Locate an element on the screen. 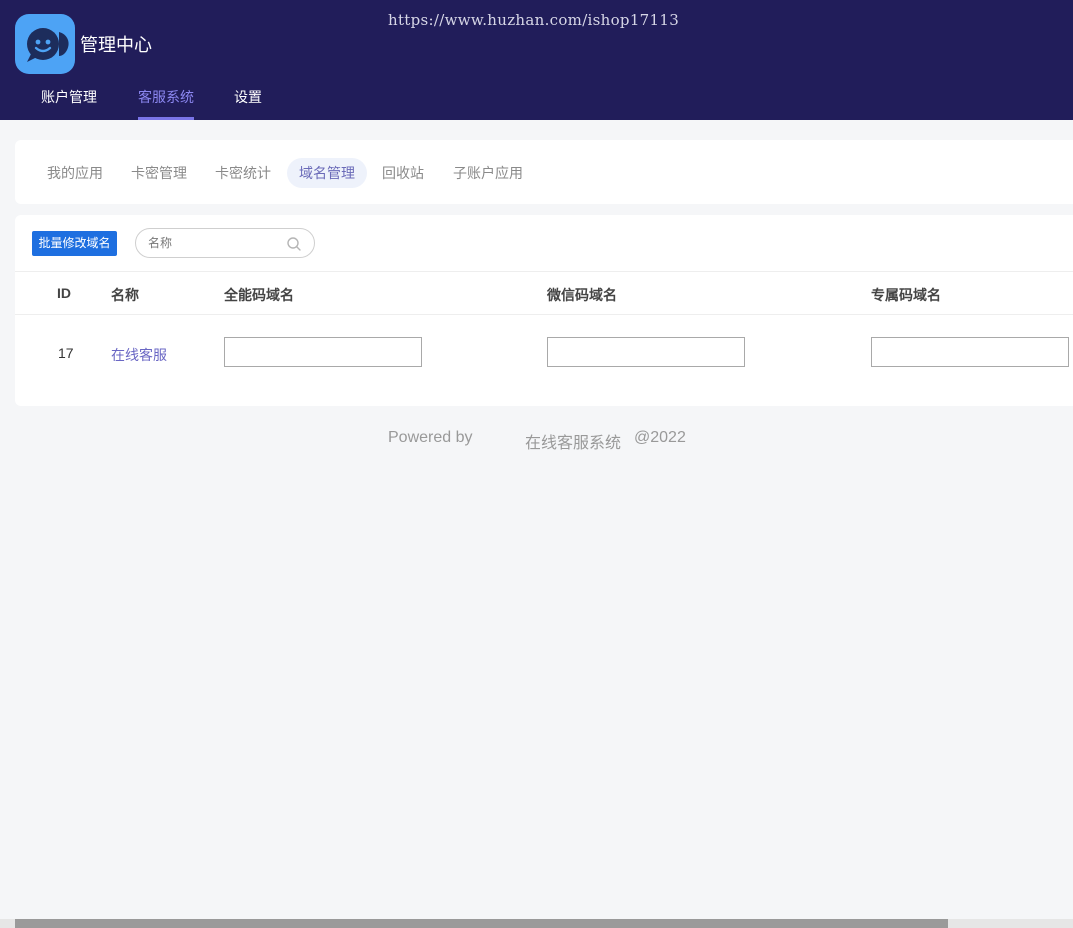 This screenshot has width=1073, height=928. column-header-exclusive-domain: 专属码域名 is located at coordinates (906, 295).